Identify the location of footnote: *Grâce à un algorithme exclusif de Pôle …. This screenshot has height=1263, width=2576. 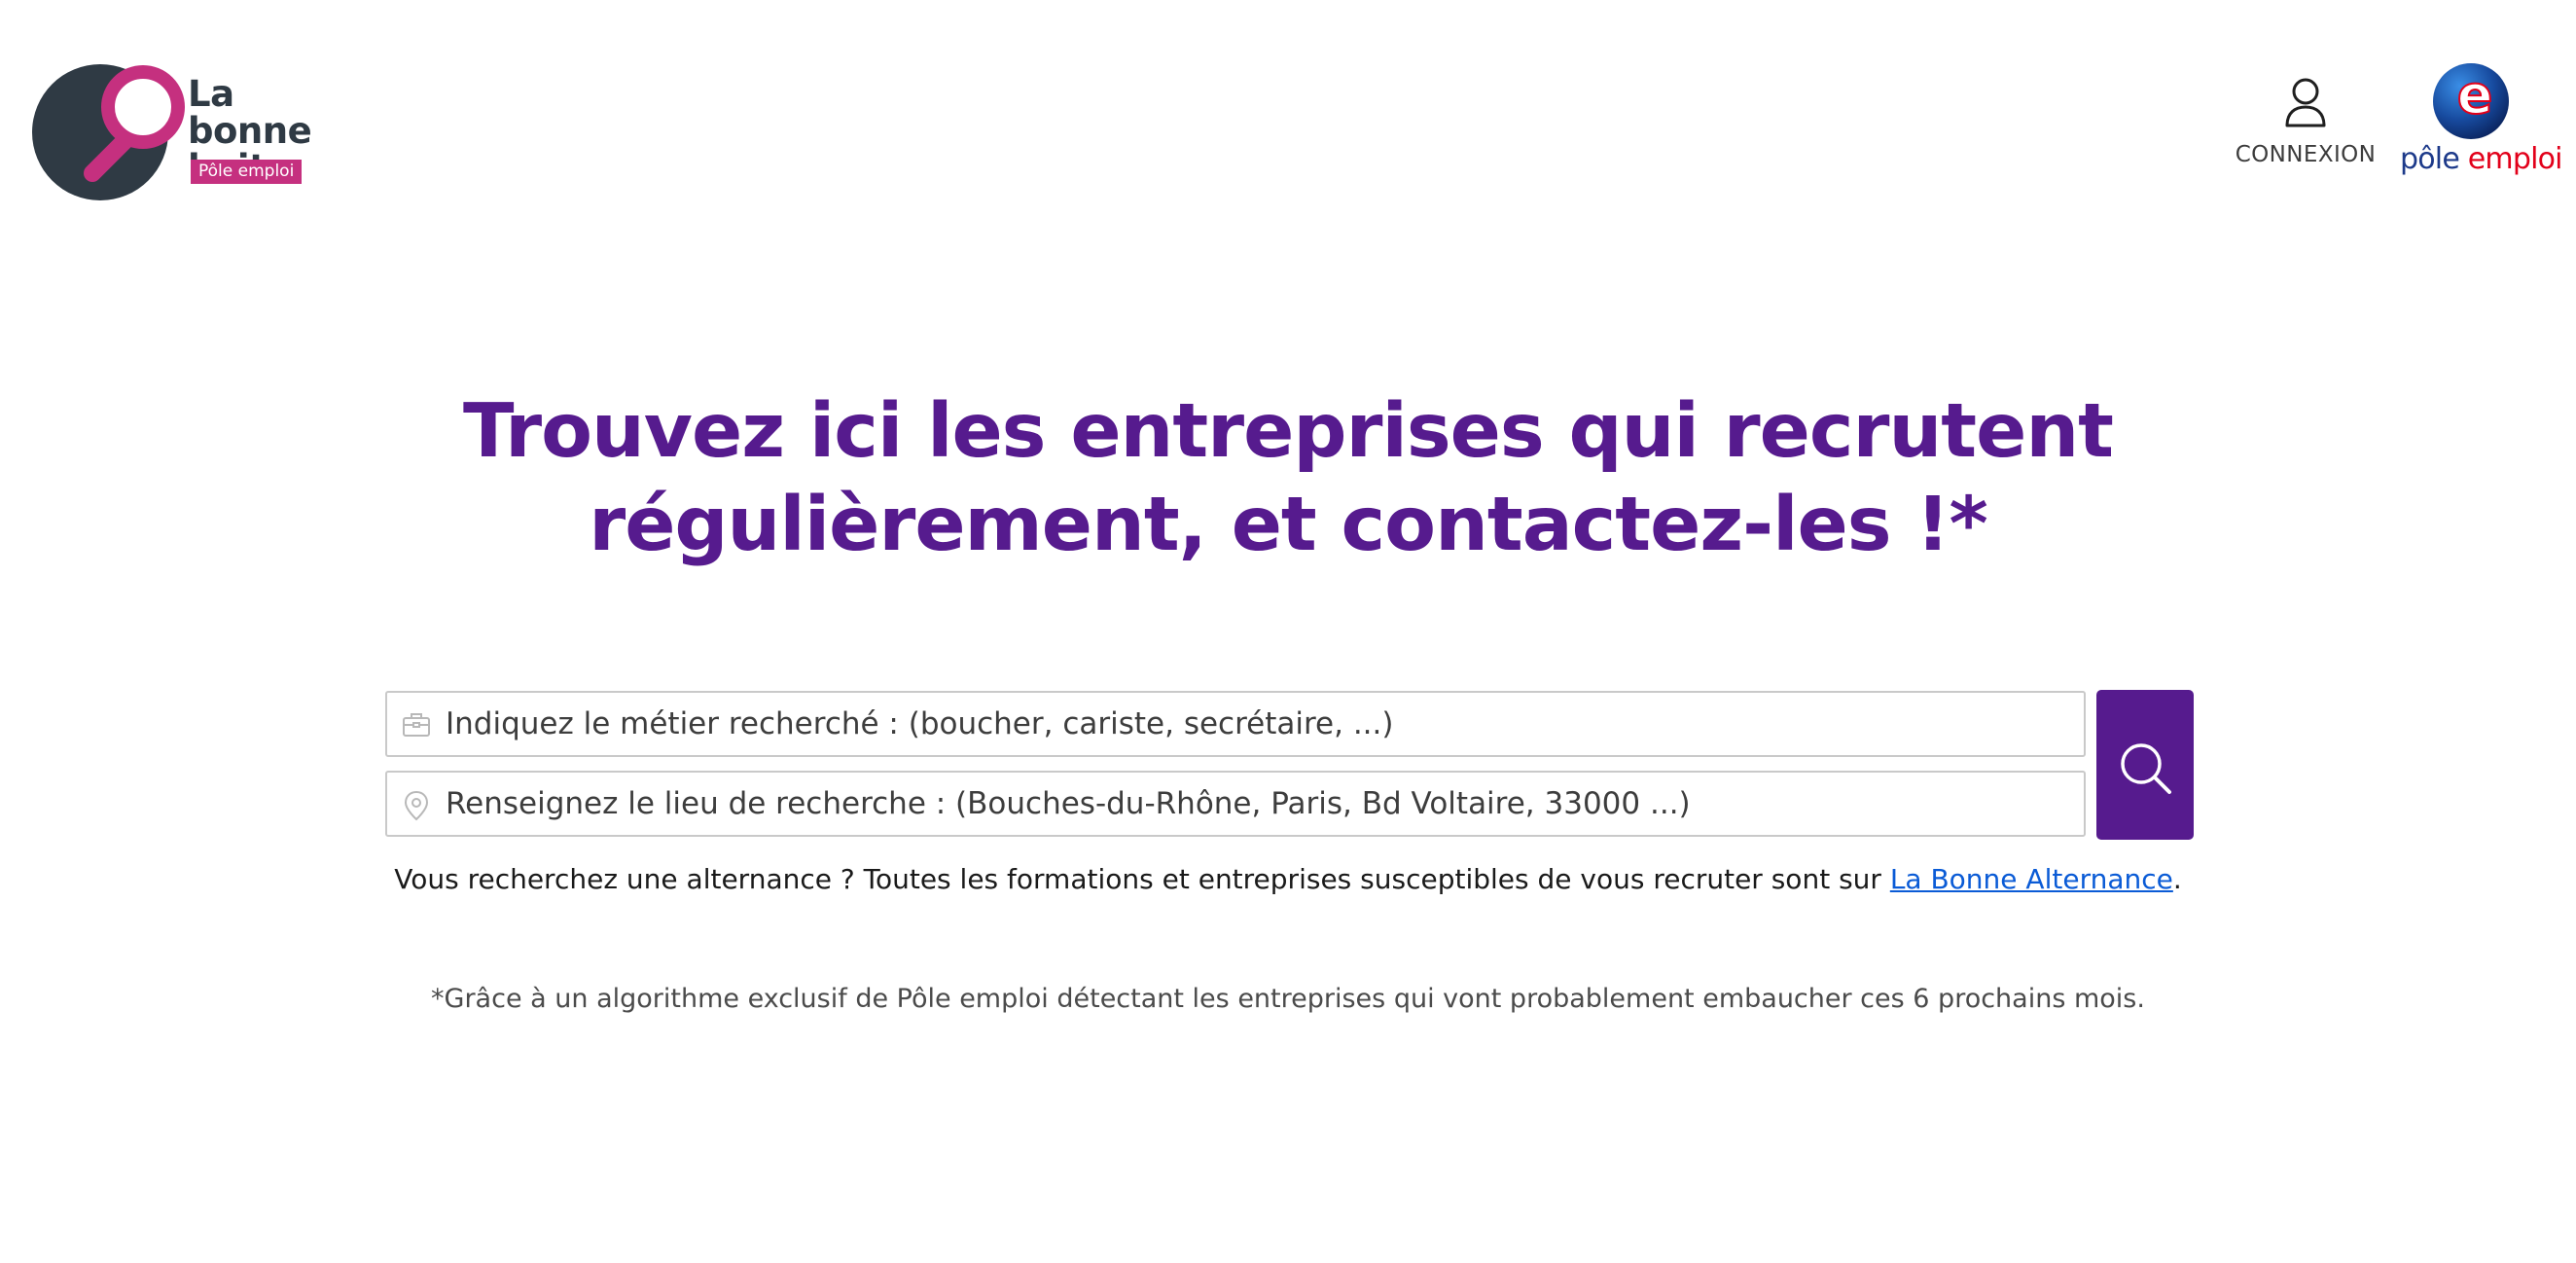
(1288, 999).